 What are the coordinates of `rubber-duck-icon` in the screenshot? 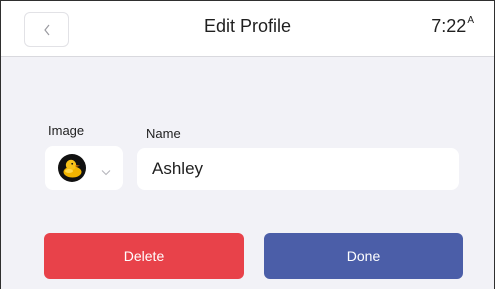 It's located at (72, 168).